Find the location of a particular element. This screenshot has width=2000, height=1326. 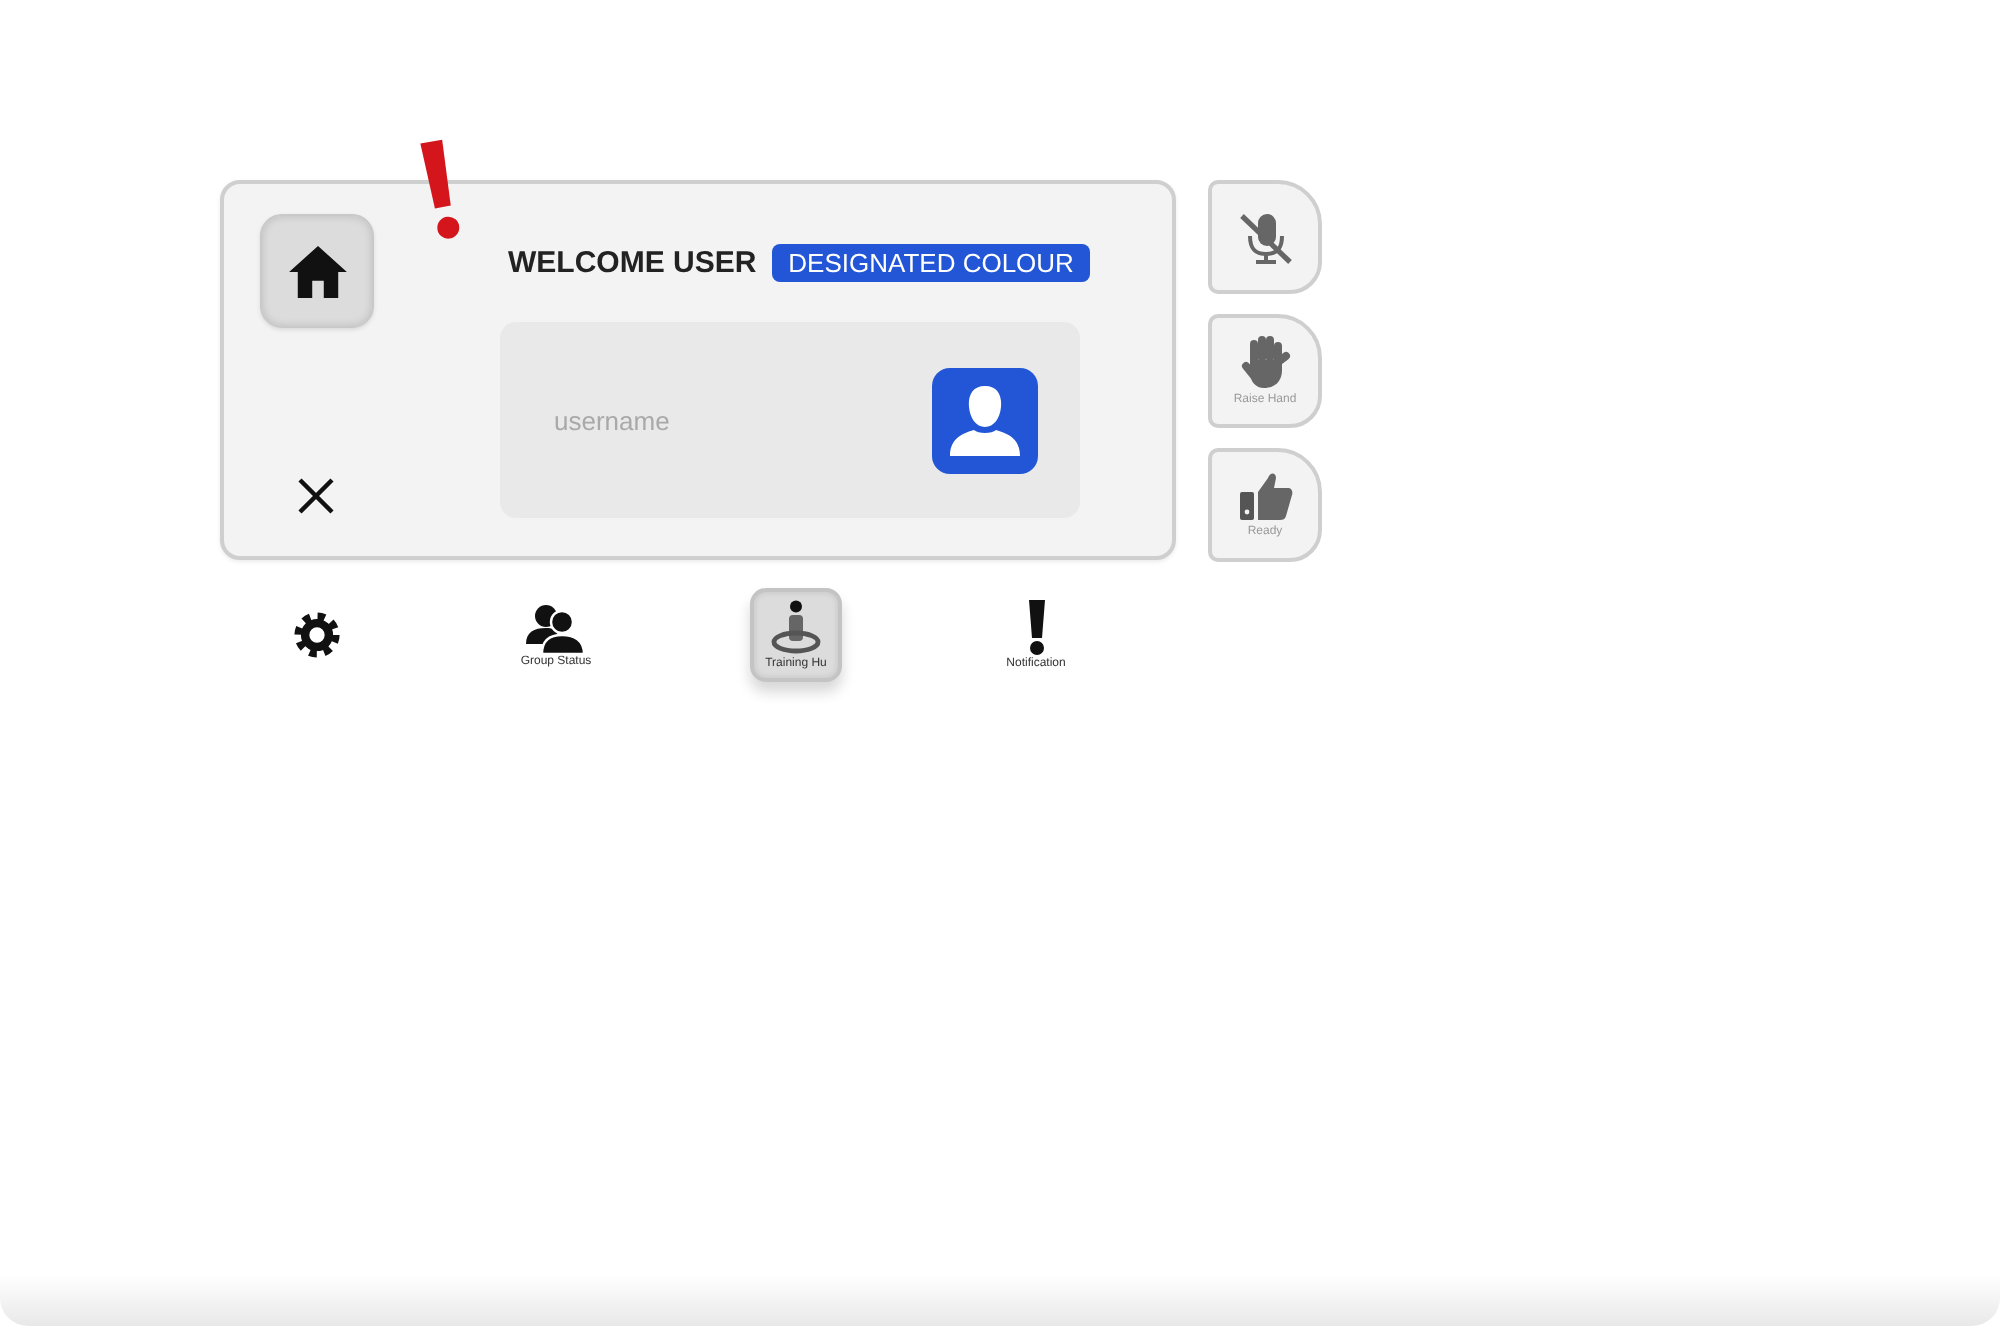

person-on-ring-icon is located at coordinates (796, 627).